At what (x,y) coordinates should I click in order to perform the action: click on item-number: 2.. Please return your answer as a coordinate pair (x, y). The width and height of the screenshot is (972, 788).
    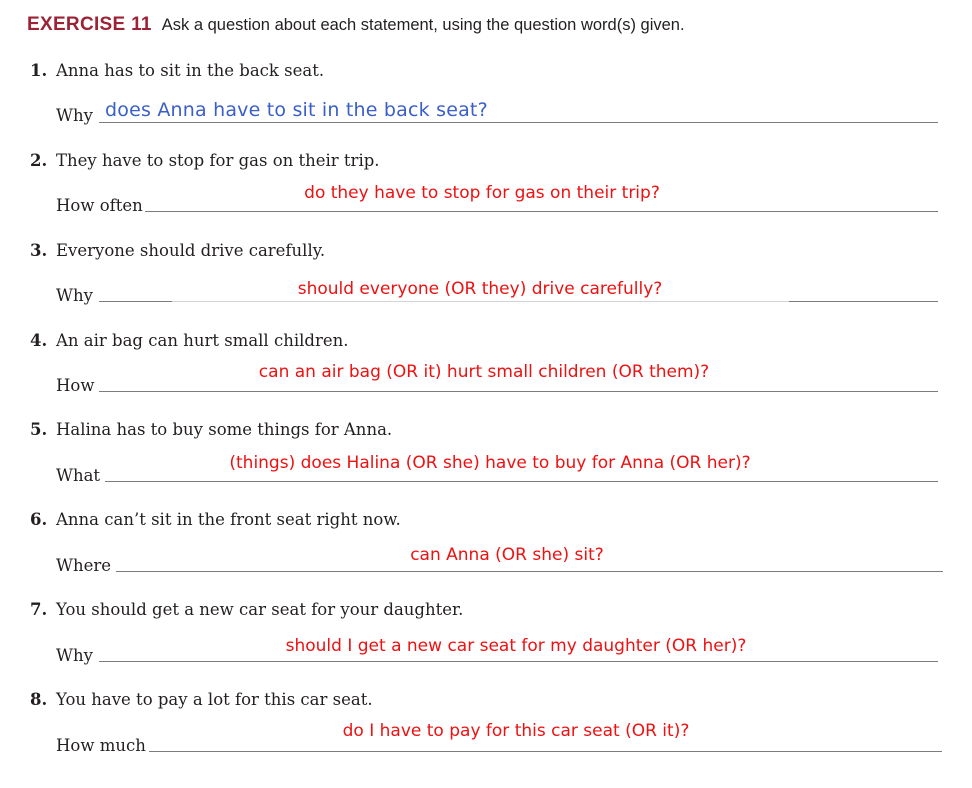
    Looking at the image, I should click on (39, 160).